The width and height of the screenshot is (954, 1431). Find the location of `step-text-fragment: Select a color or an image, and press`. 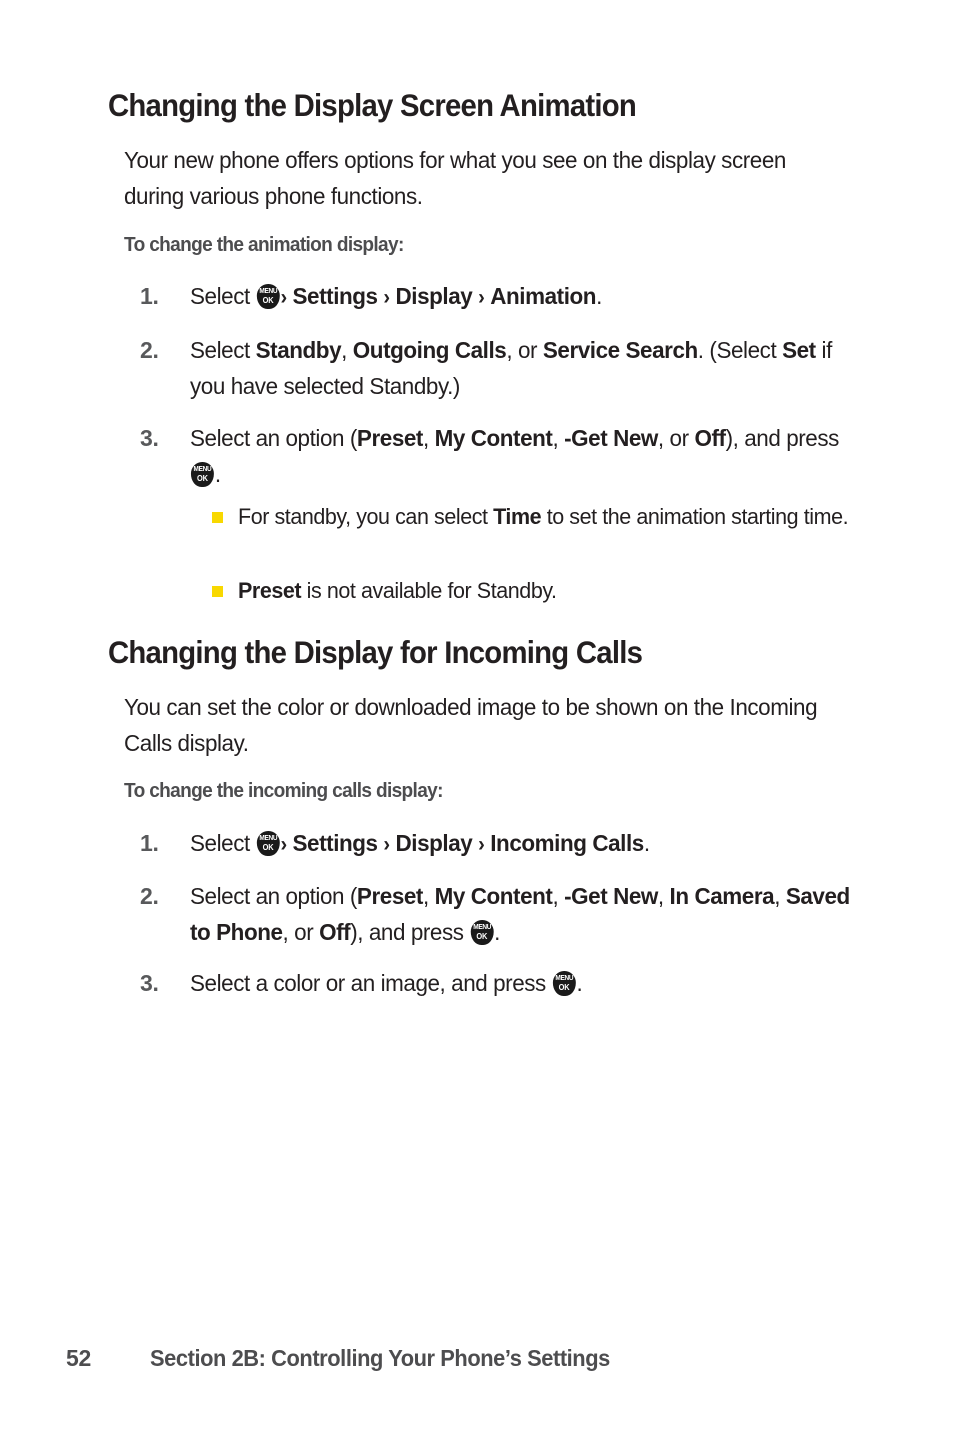

step-text-fragment: Select a color or an image, and press is located at coordinates (371, 983).